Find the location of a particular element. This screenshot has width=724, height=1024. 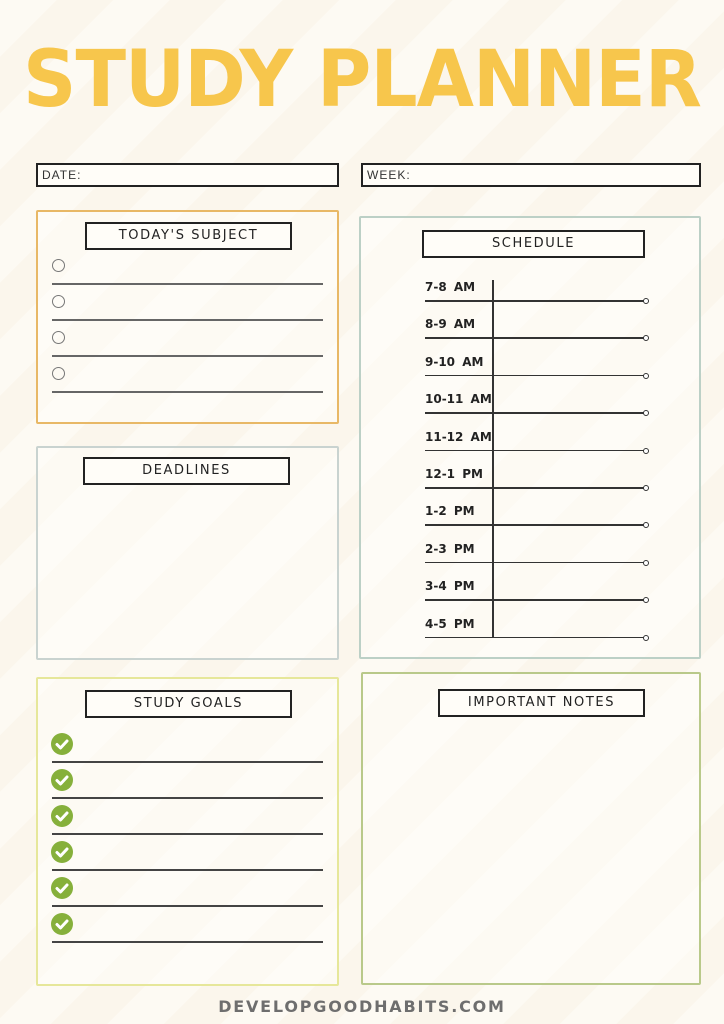

week-label: WEEK: is located at coordinates (389, 175).